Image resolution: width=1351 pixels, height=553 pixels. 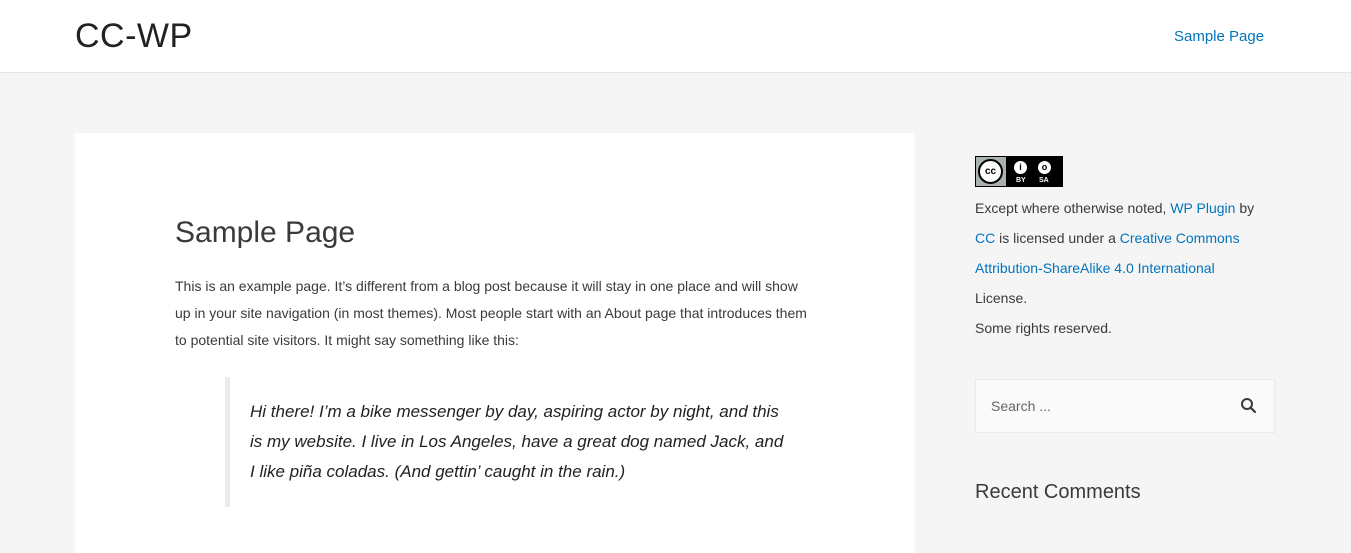 I want to click on page-title: Sample Page, so click(x=265, y=232).